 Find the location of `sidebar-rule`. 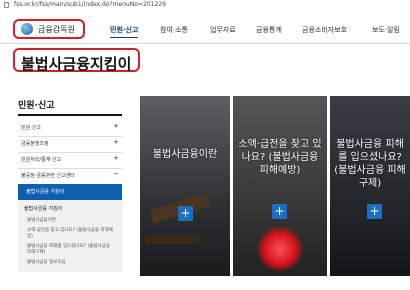

sidebar-rule is located at coordinates (70, 115).